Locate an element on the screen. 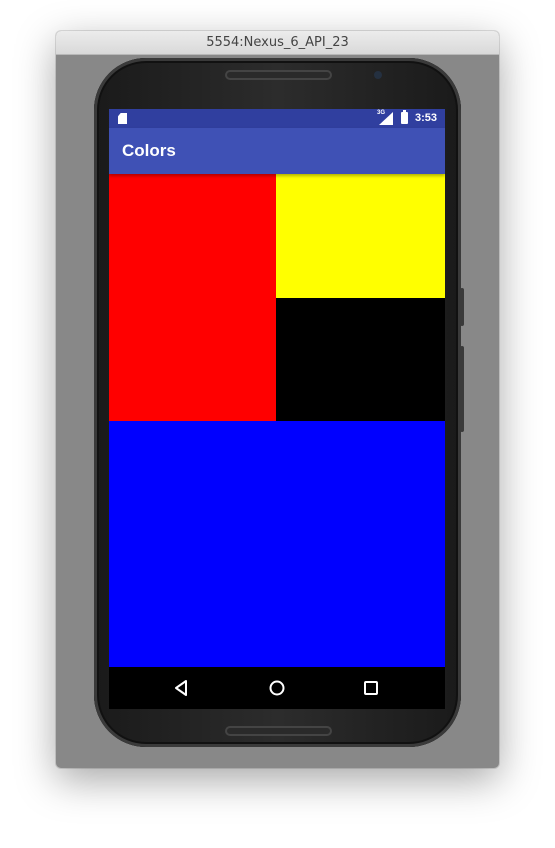 This screenshot has height=848, width=555. mobile-signal-icon: 3G is located at coordinates (385, 117).